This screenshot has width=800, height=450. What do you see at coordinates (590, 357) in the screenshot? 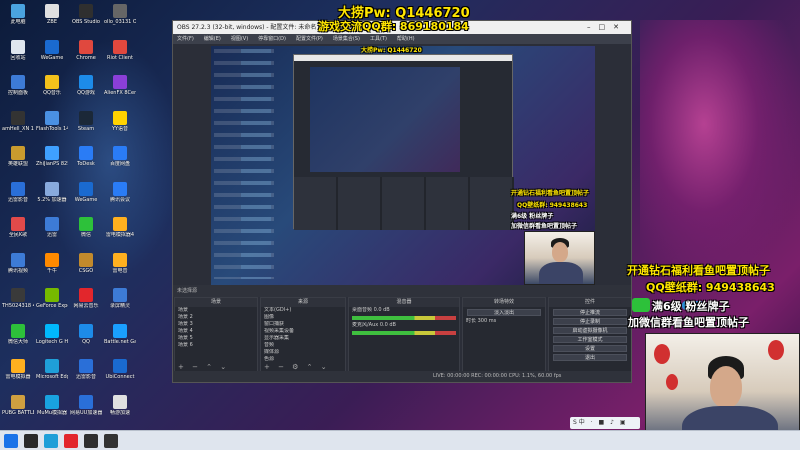
I see `control-button: 退出` at bounding box center [590, 357].